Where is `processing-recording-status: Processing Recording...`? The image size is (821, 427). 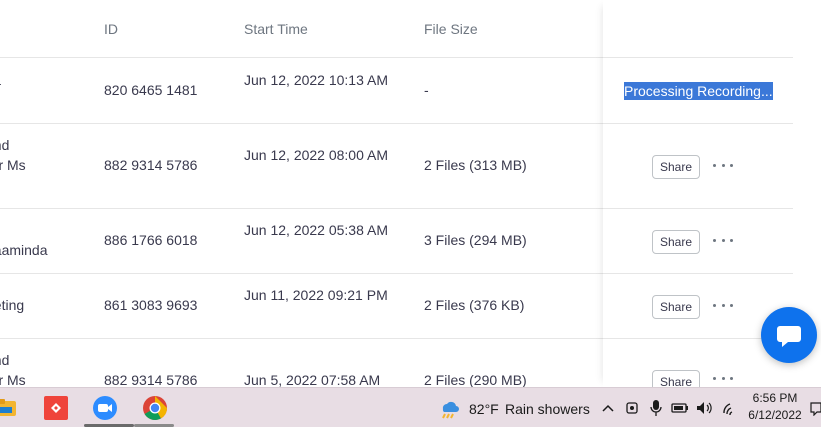 processing-recording-status: Processing Recording... is located at coordinates (698, 91).